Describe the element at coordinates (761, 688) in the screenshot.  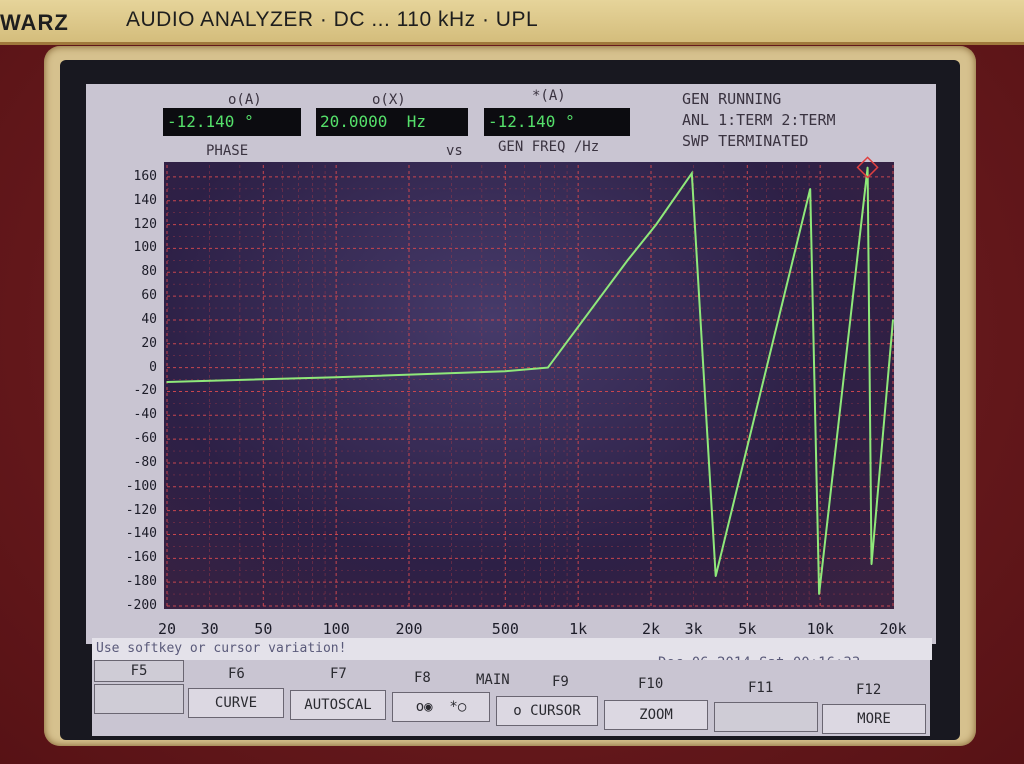
I see `f11-label: F11` at that location.